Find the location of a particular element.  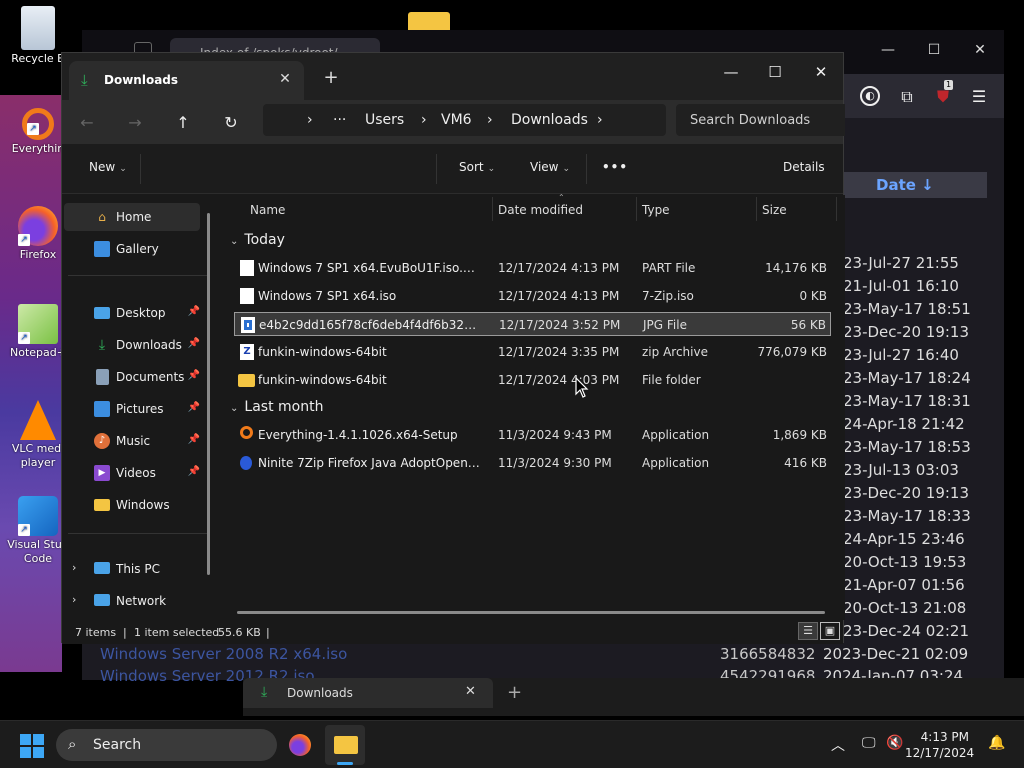

chevron-up-icon: ︿ is located at coordinates (838, 745).